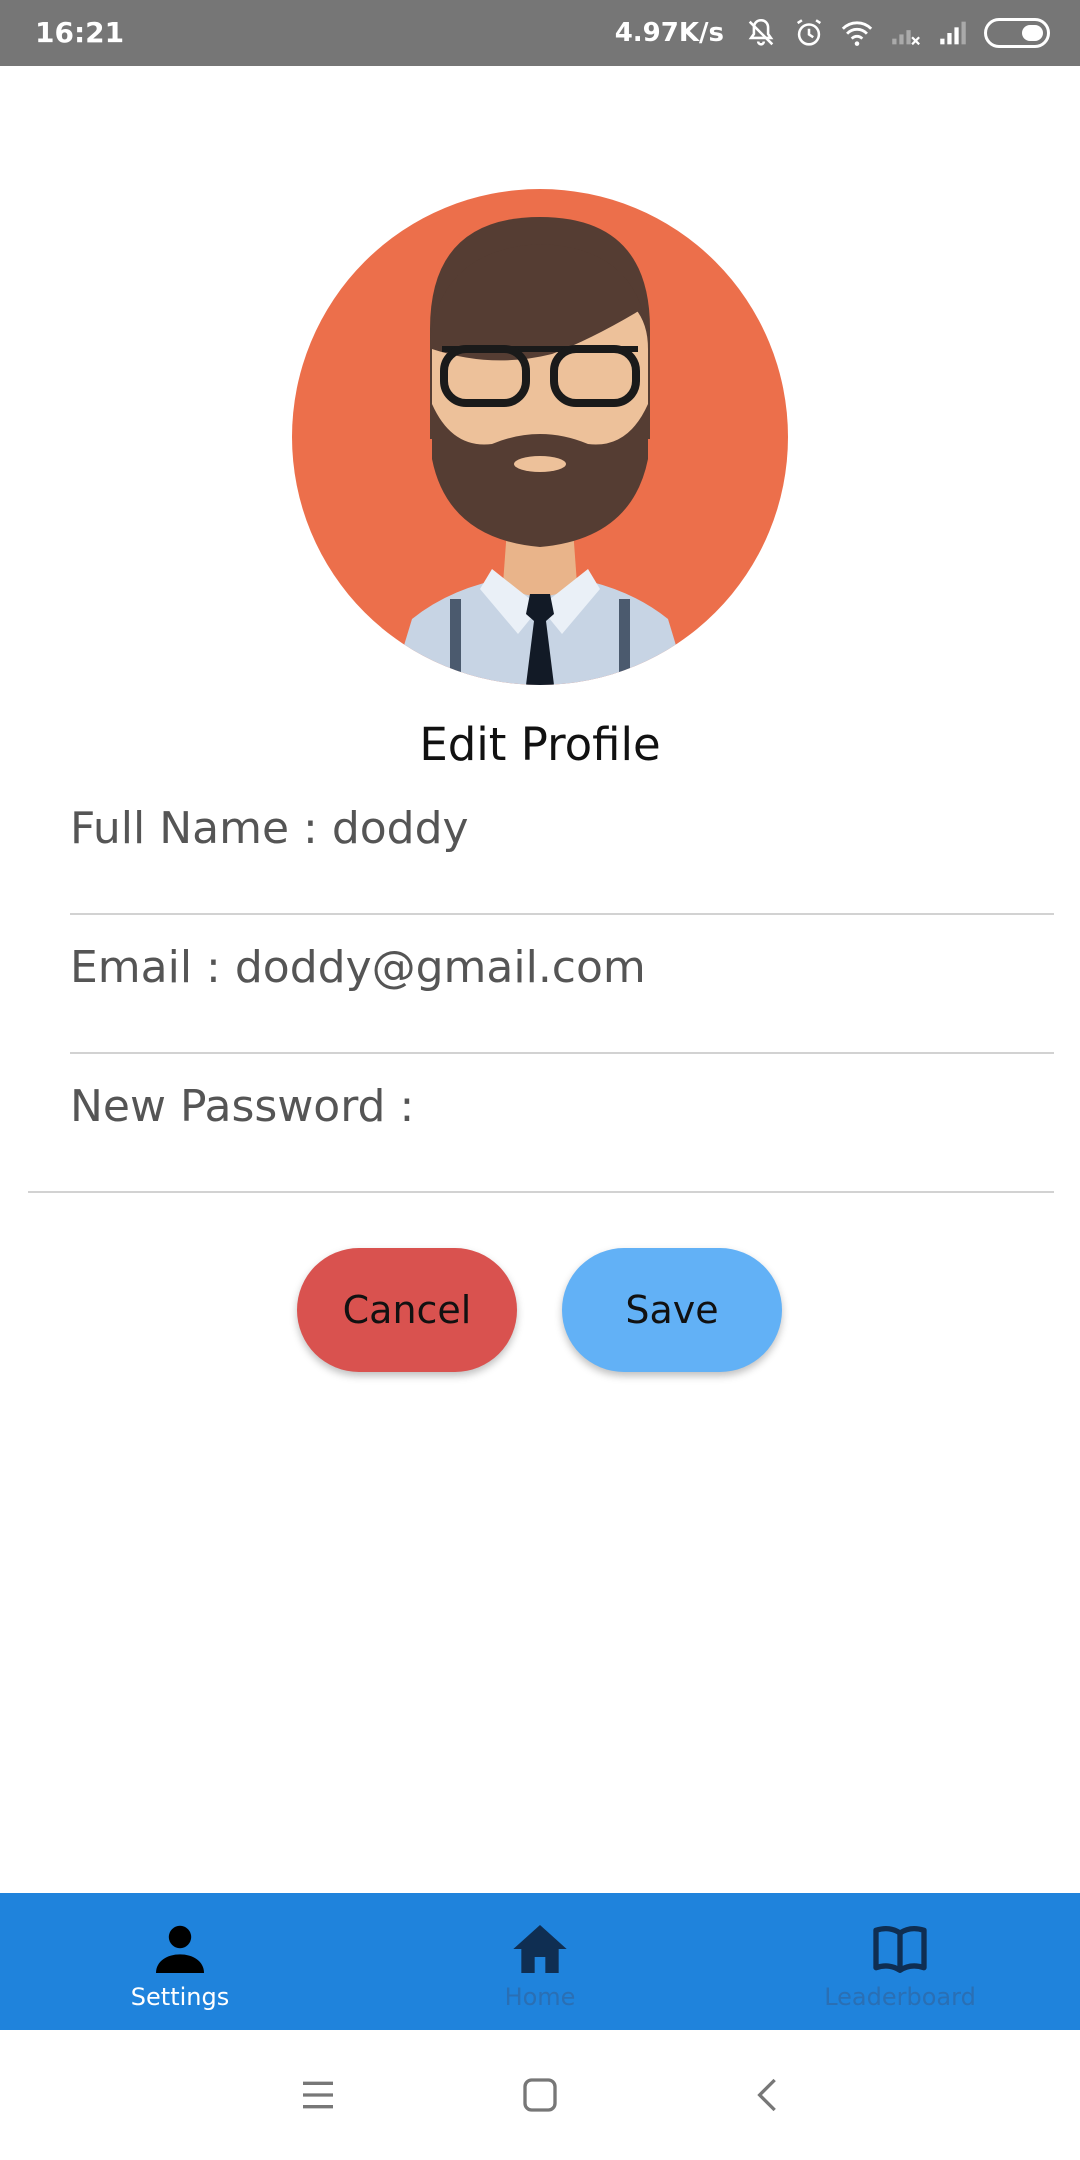 This screenshot has width=1080, height=2160. What do you see at coordinates (1017, 33) in the screenshot?
I see `battery-icon` at bounding box center [1017, 33].